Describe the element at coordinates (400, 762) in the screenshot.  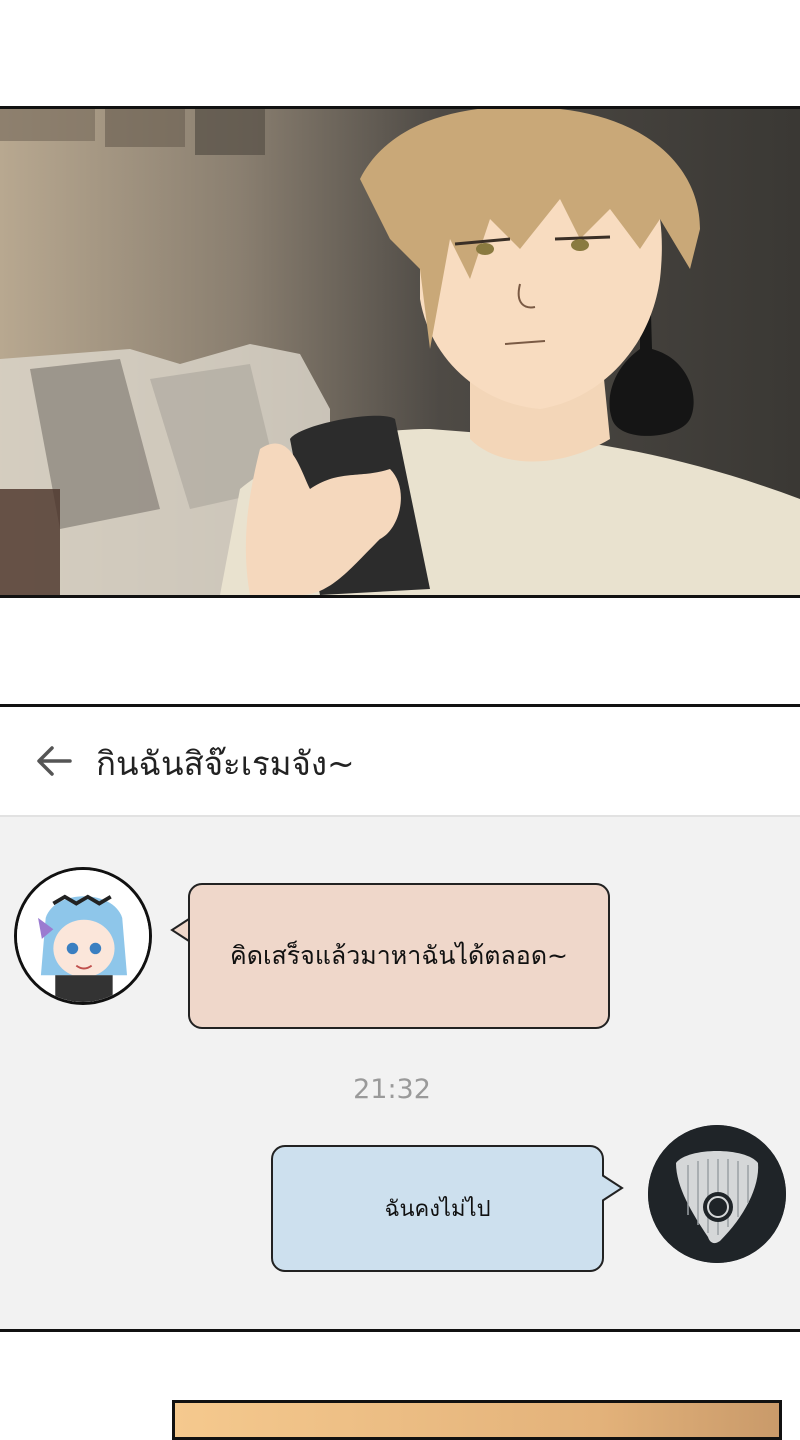
I see `chat-header: กินฉันสิจ๊ะเรมจัง~` at that location.